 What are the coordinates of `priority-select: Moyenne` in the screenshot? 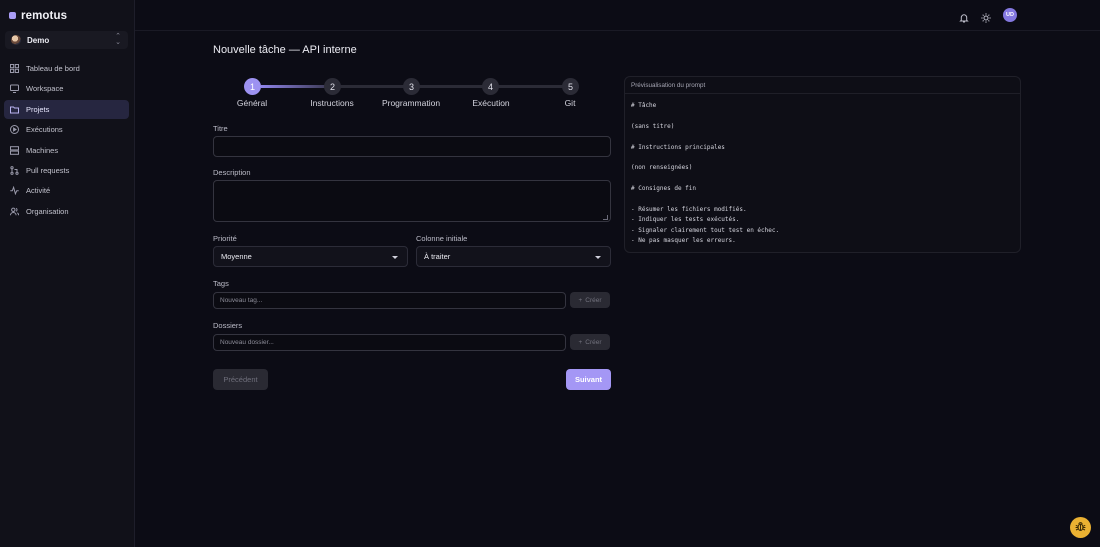 It's located at (310, 256).